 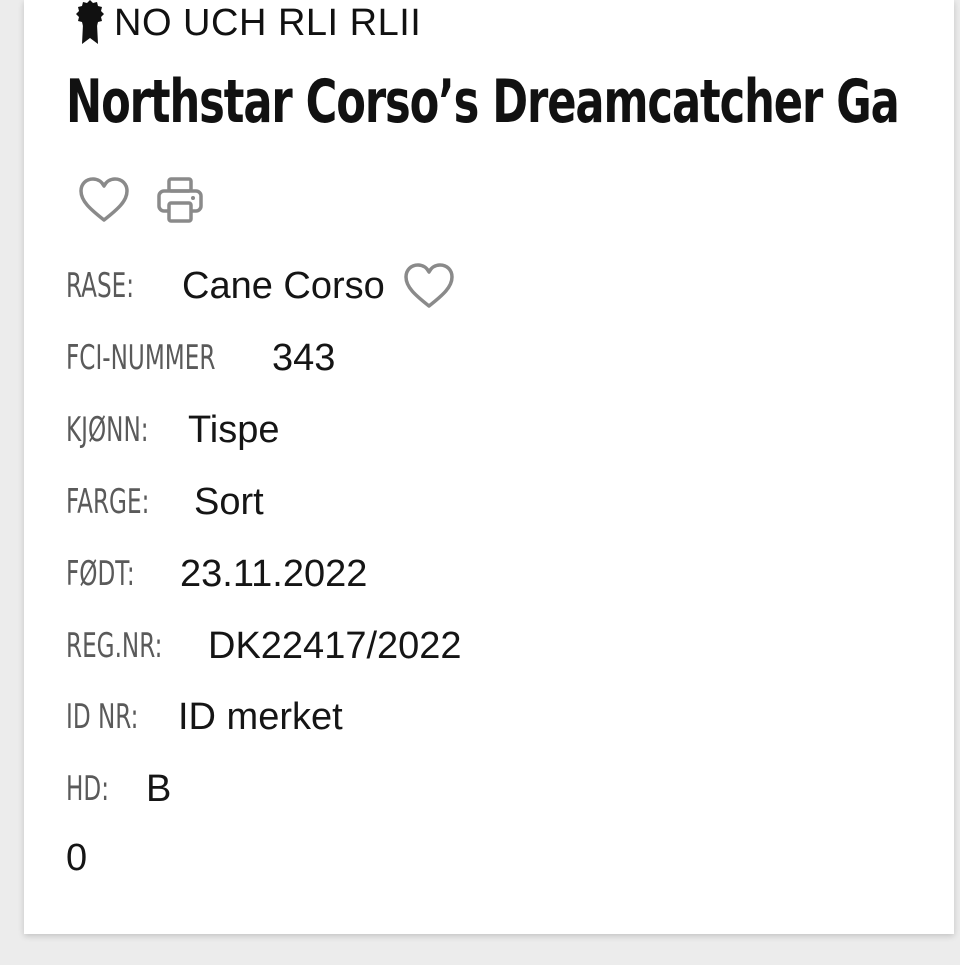 I want to click on detail-label: FCI-NUMMER, so click(x=141, y=358).